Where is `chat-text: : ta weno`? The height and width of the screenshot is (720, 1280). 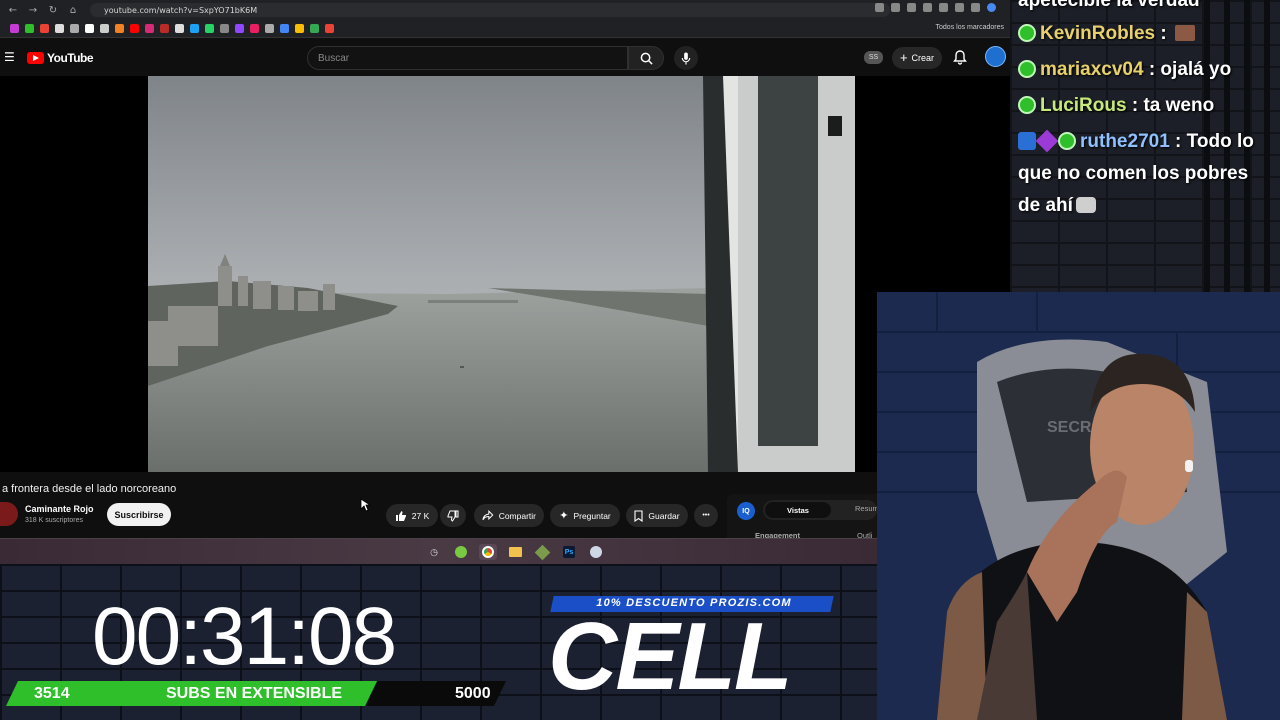 chat-text: : ta weno is located at coordinates (1170, 105).